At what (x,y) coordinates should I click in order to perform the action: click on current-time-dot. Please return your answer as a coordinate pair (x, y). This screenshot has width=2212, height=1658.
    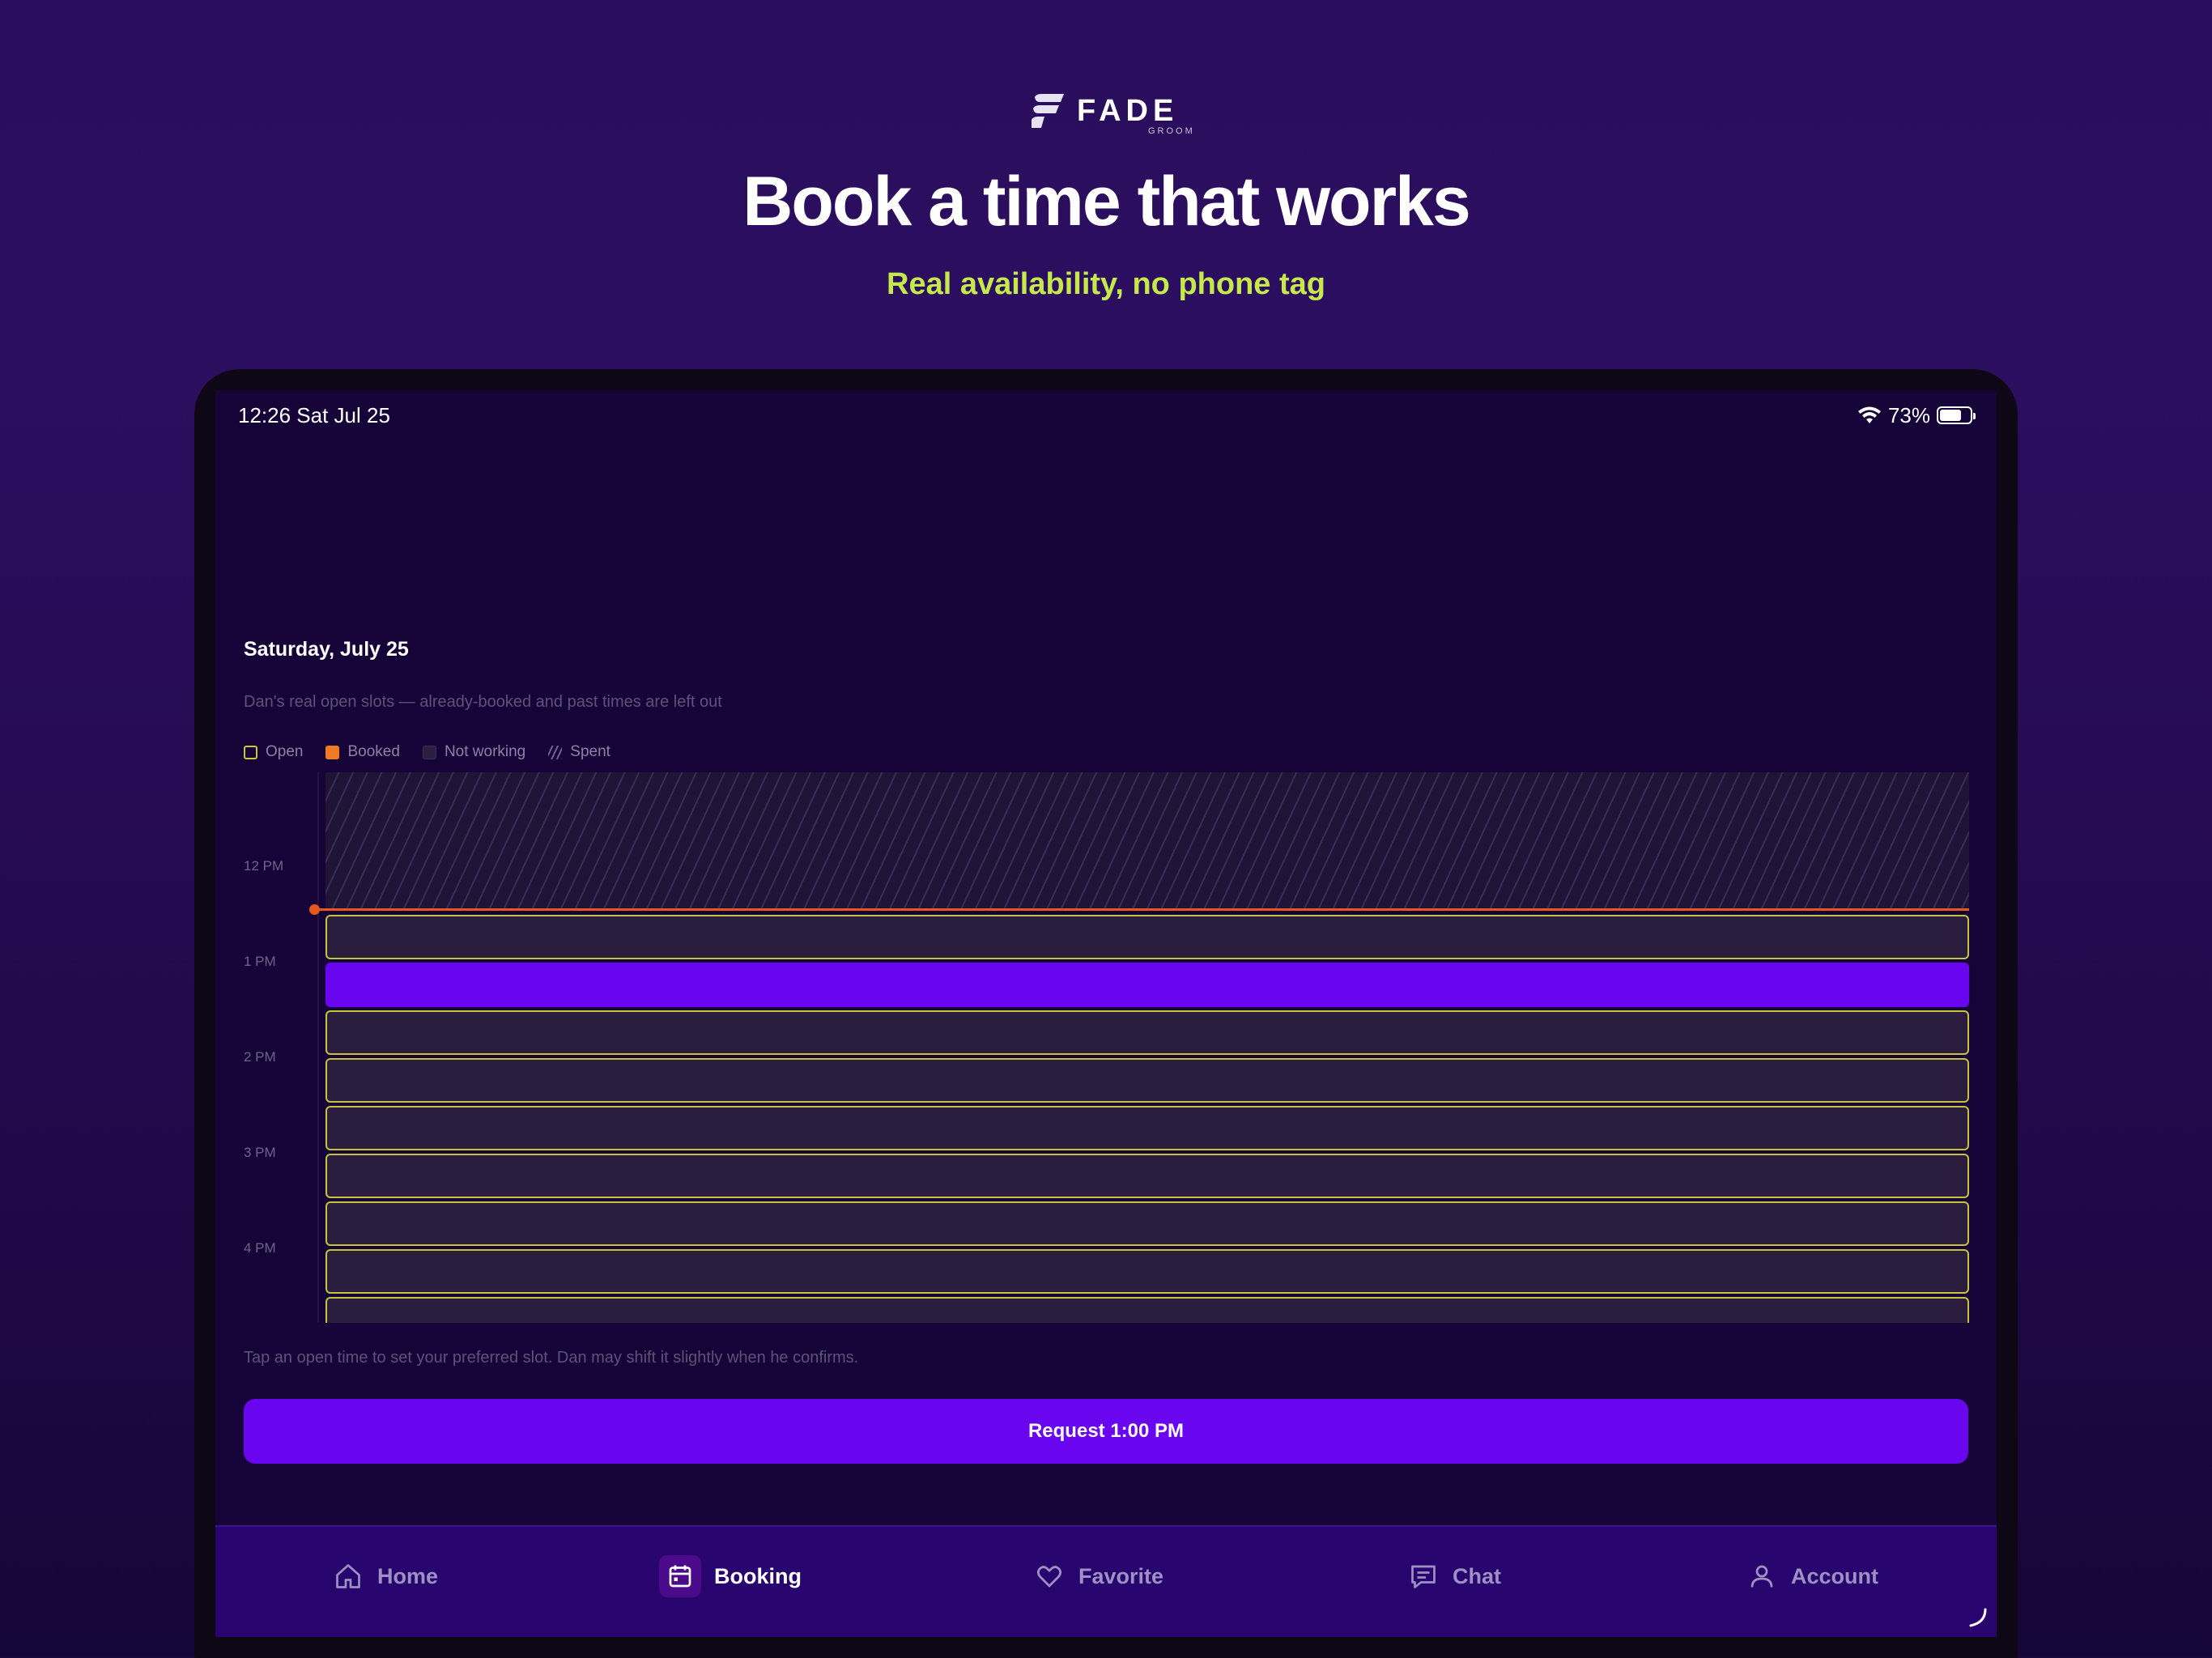
    Looking at the image, I should click on (314, 909).